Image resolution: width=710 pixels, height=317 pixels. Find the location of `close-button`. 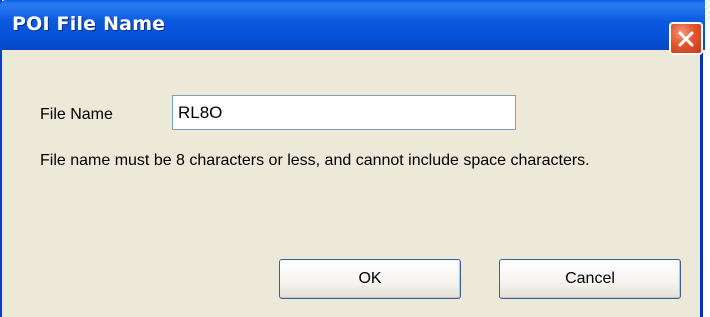

close-button is located at coordinates (686, 38).